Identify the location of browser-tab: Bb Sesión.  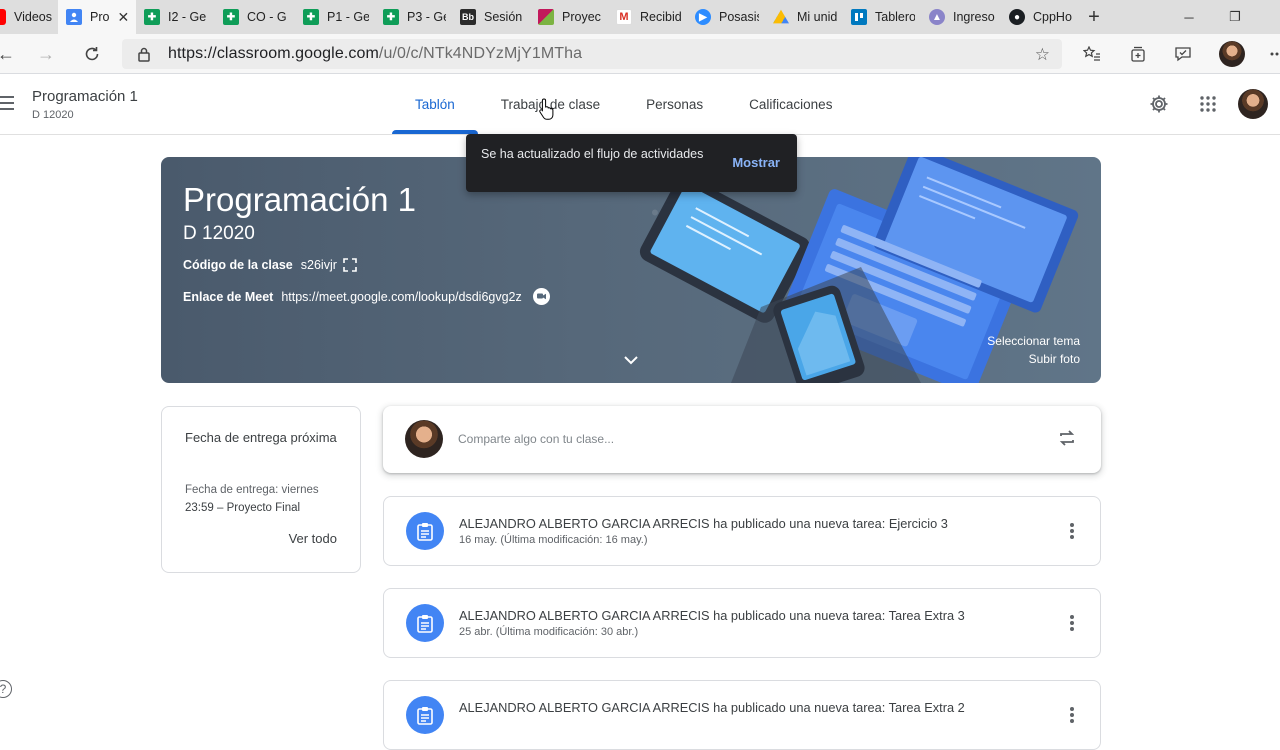
(491, 17).